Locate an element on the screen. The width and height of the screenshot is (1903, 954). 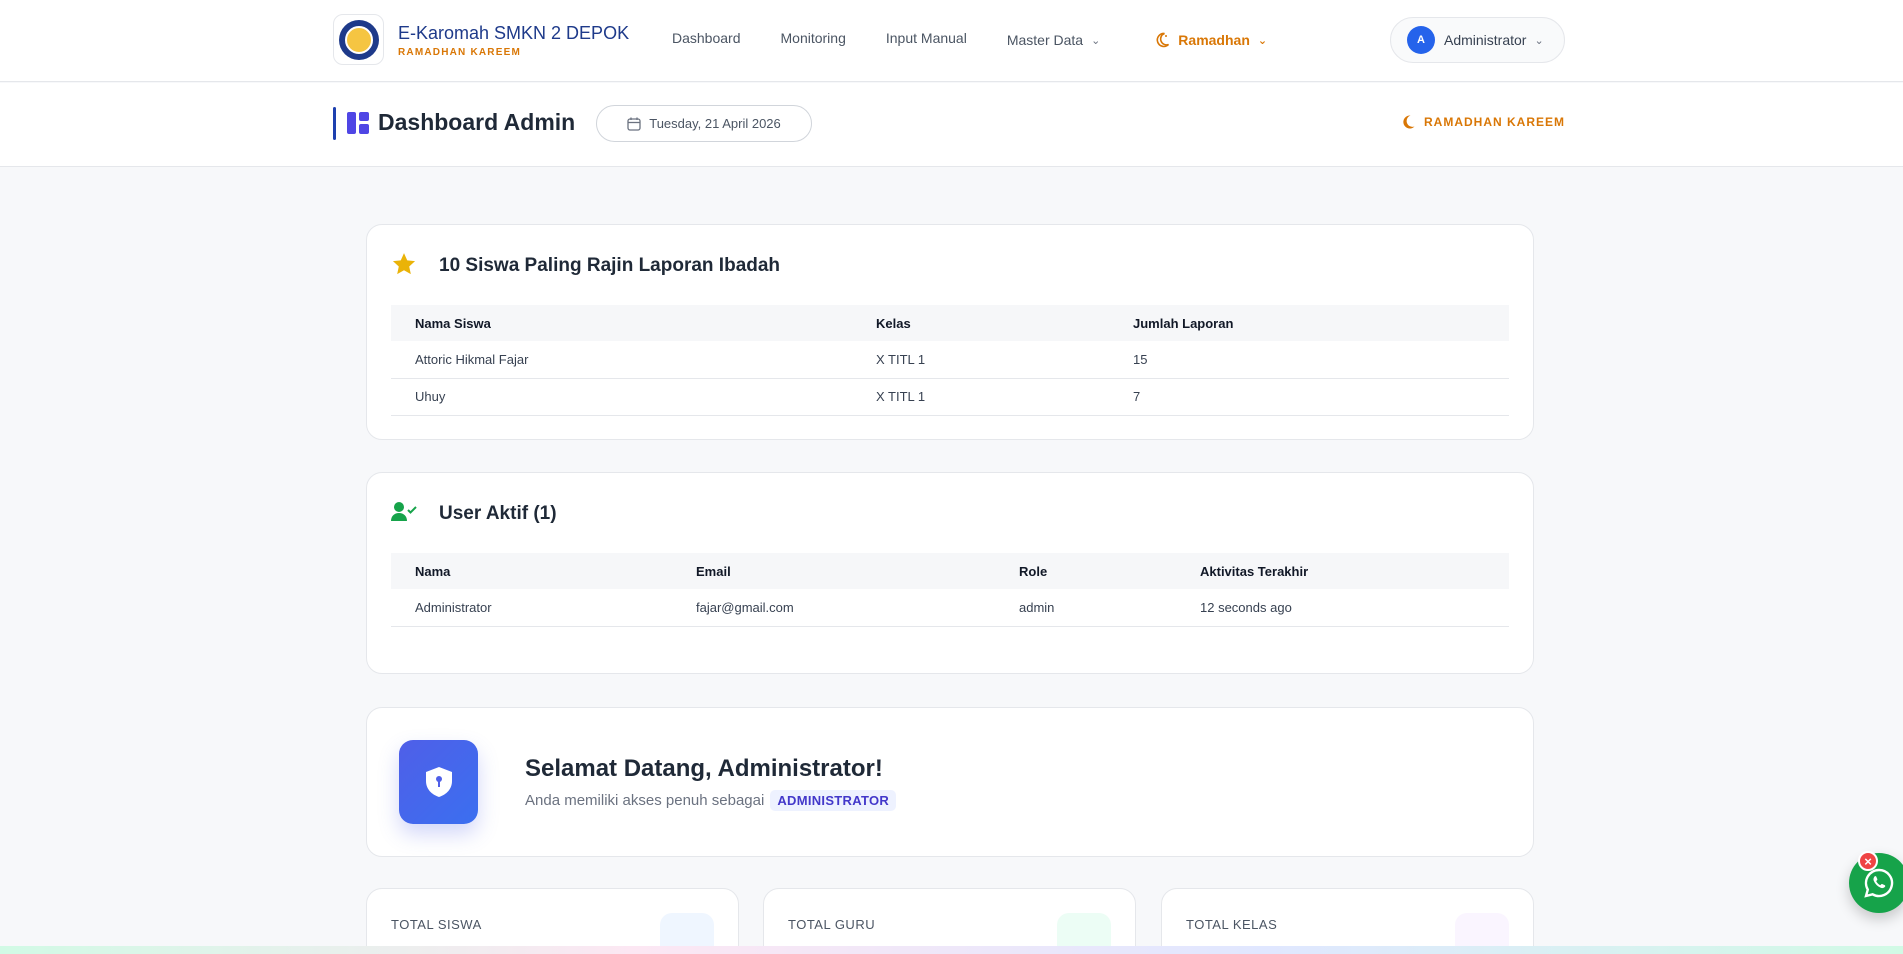
user-role-cell: admin is located at coordinates (1085, 608).